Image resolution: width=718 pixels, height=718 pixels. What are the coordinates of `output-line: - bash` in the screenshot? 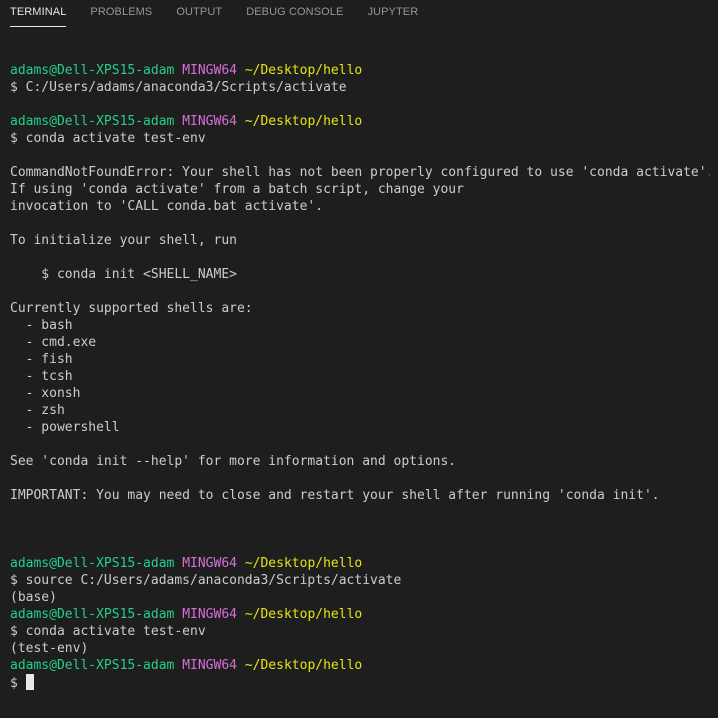 It's located at (41, 325).